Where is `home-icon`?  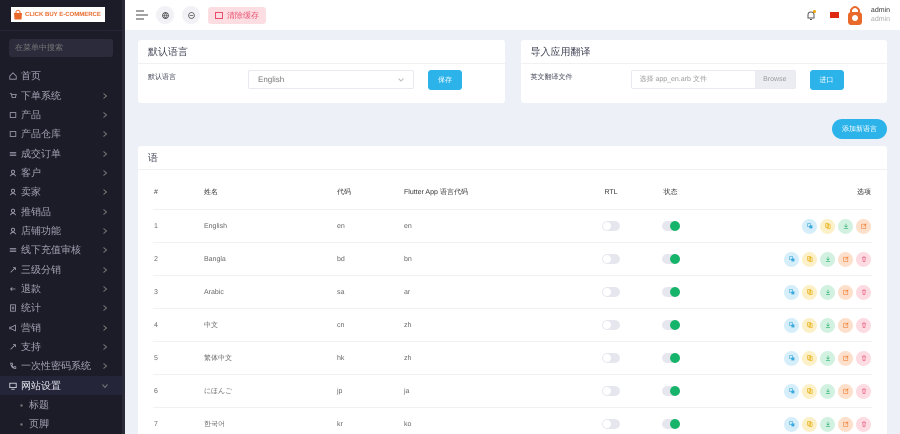 home-icon is located at coordinates (13, 76).